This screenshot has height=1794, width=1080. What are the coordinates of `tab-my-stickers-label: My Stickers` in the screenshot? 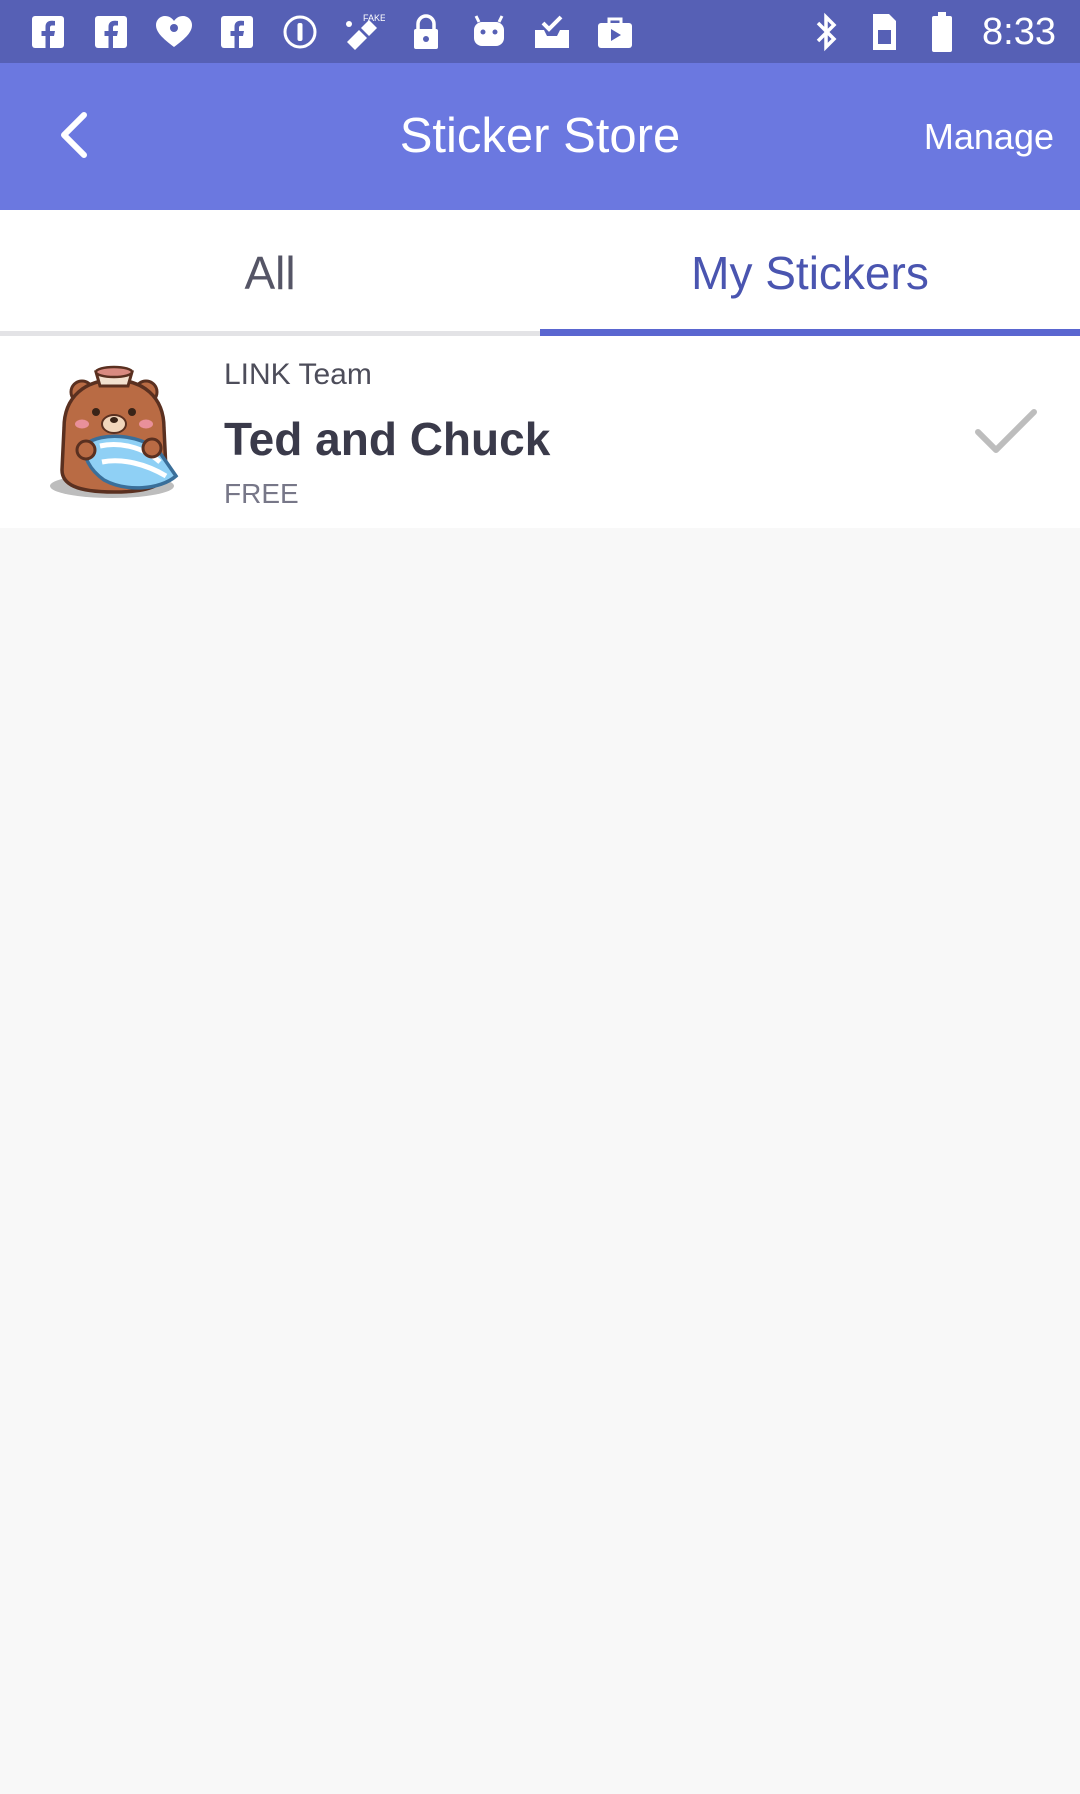 It's located at (810, 273).